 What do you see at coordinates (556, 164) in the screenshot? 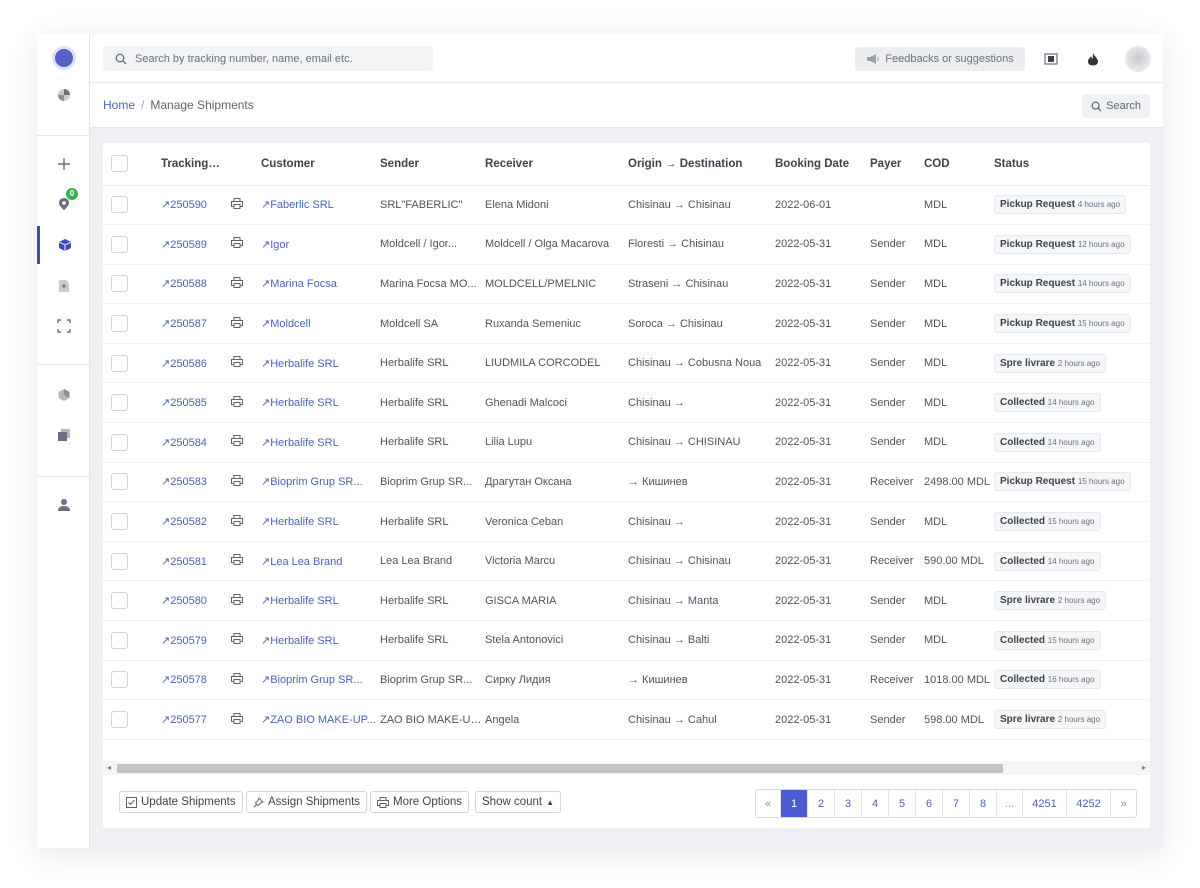
I see `col-receiver: Receiver` at bounding box center [556, 164].